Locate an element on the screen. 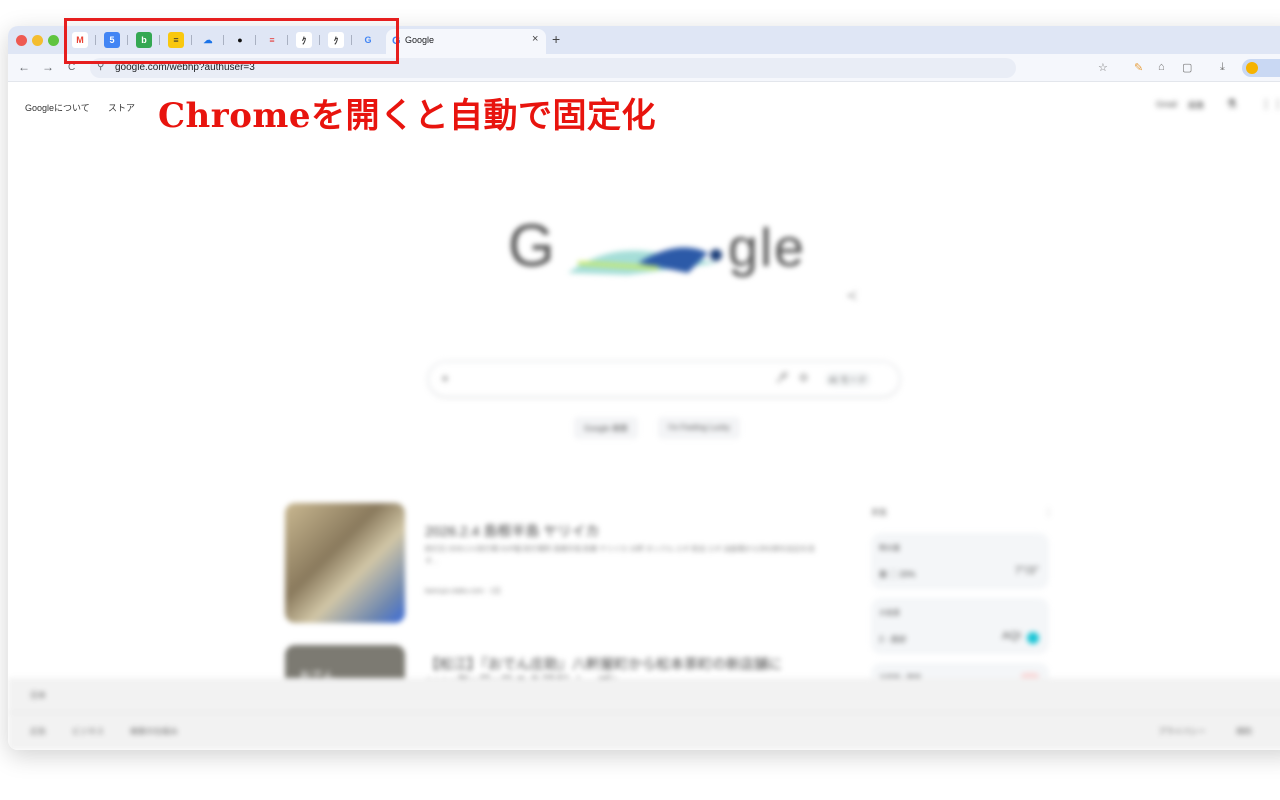 Image resolution: width=1280 pixels, height=800 pixels. page-footer: 日本 広告 ビジネス 検索の仕組み プライバシー 規約 is located at coordinates (644, 714).